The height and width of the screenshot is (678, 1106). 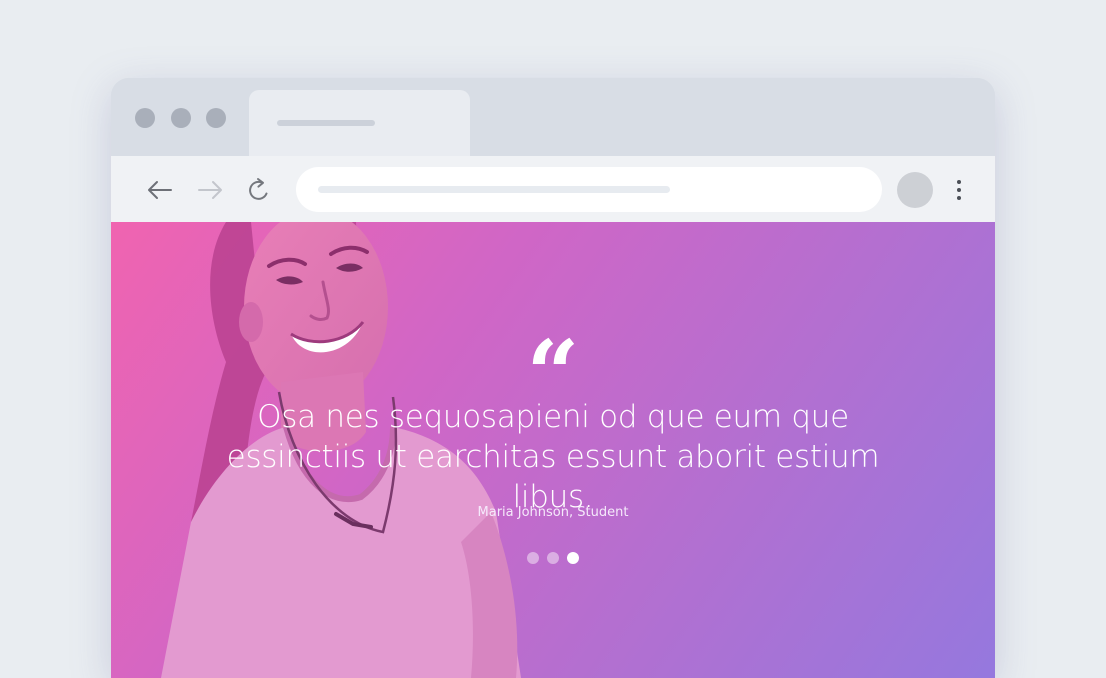 What do you see at coordinates (326, 123) in the screenshot?
I see `tab-title-placeholder` at bounding box center [326, 123].